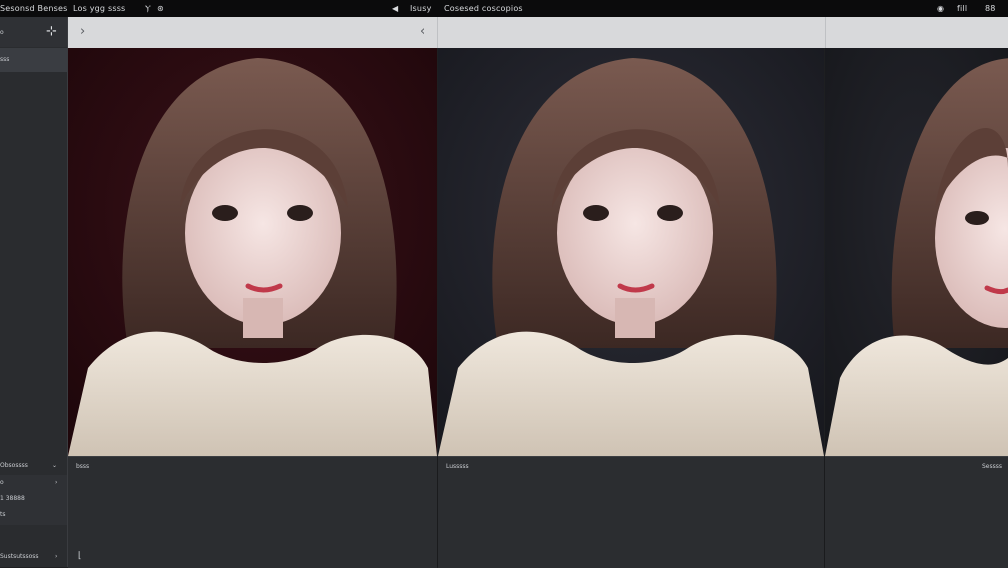 This screenshot has height=568, width=1008. I want to click on menu-item-1: Sesonsd Benses, so click(33, 8).